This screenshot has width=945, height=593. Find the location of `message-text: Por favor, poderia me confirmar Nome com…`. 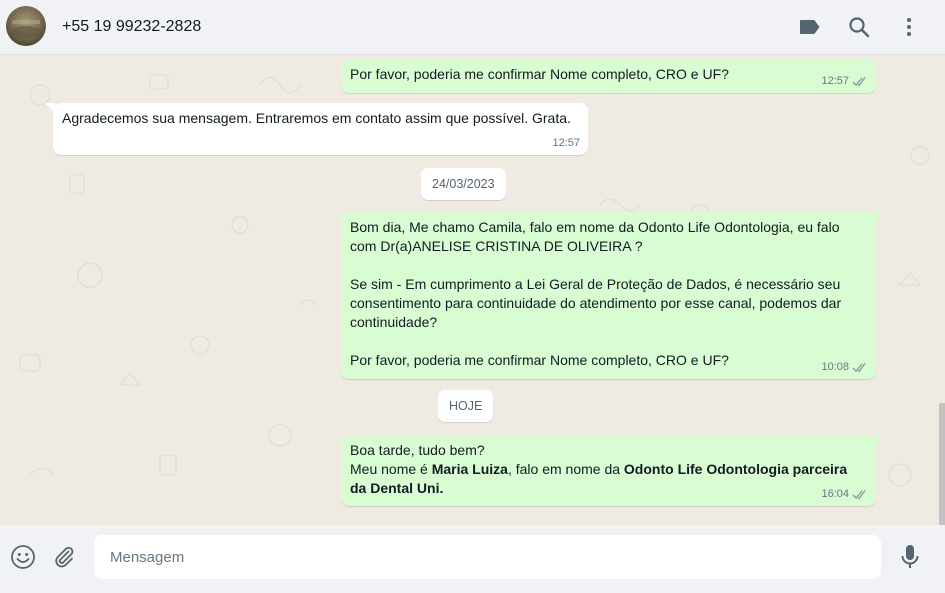

message-text: Por favor, poderia me confirmar Nome com… is located at coordinates (539, 74).